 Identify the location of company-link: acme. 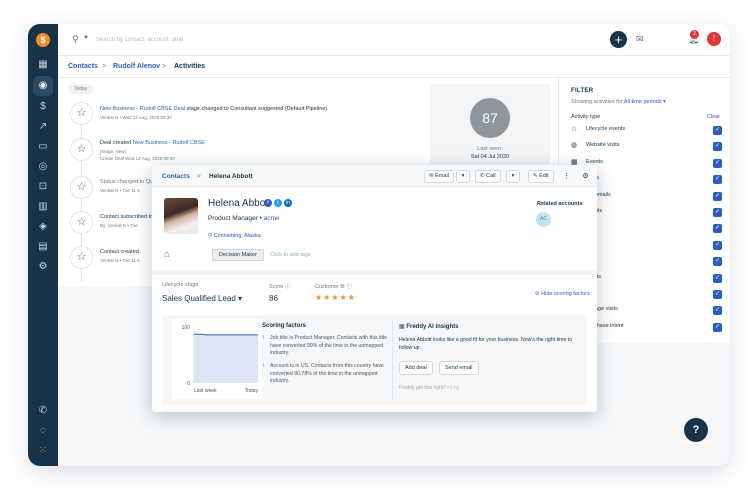
(272, 218).